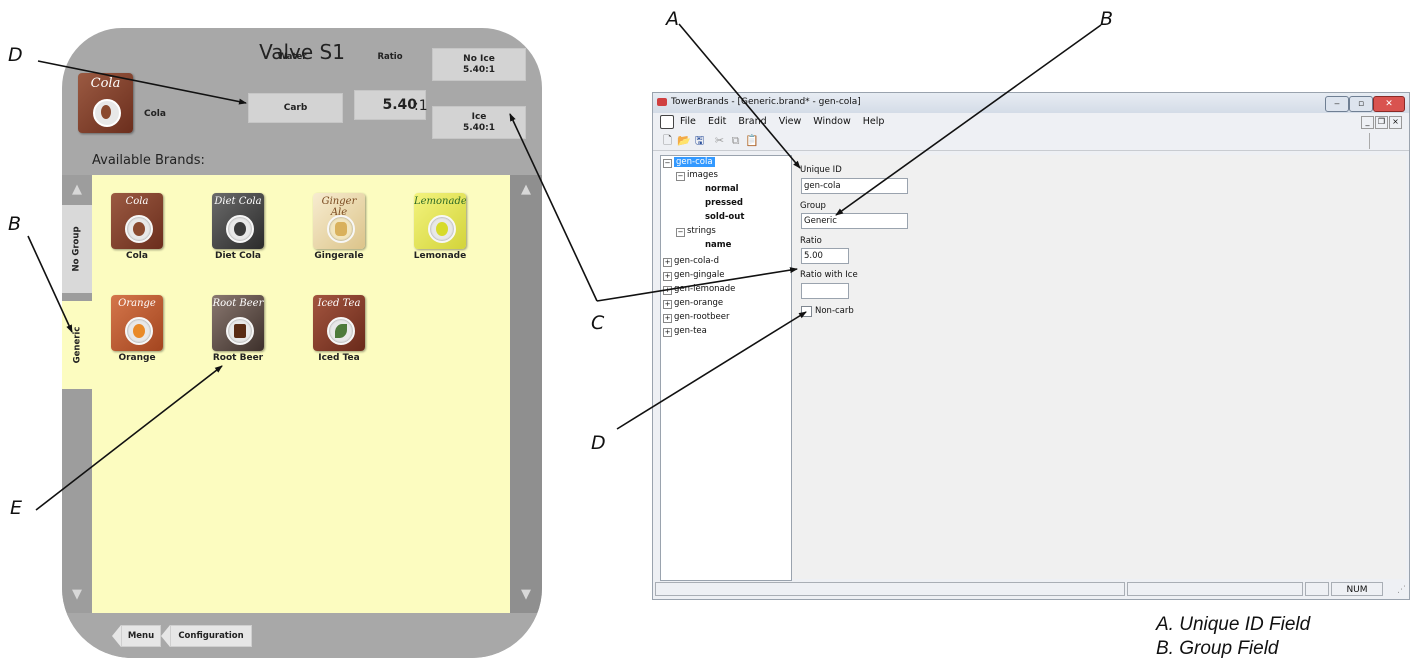 This screenshot has height=660, width=1413. What do you see at coordinates (667, 140) in the screenshot?
I see `new-file-icon: 🗋` at bounding box center [667, 140].